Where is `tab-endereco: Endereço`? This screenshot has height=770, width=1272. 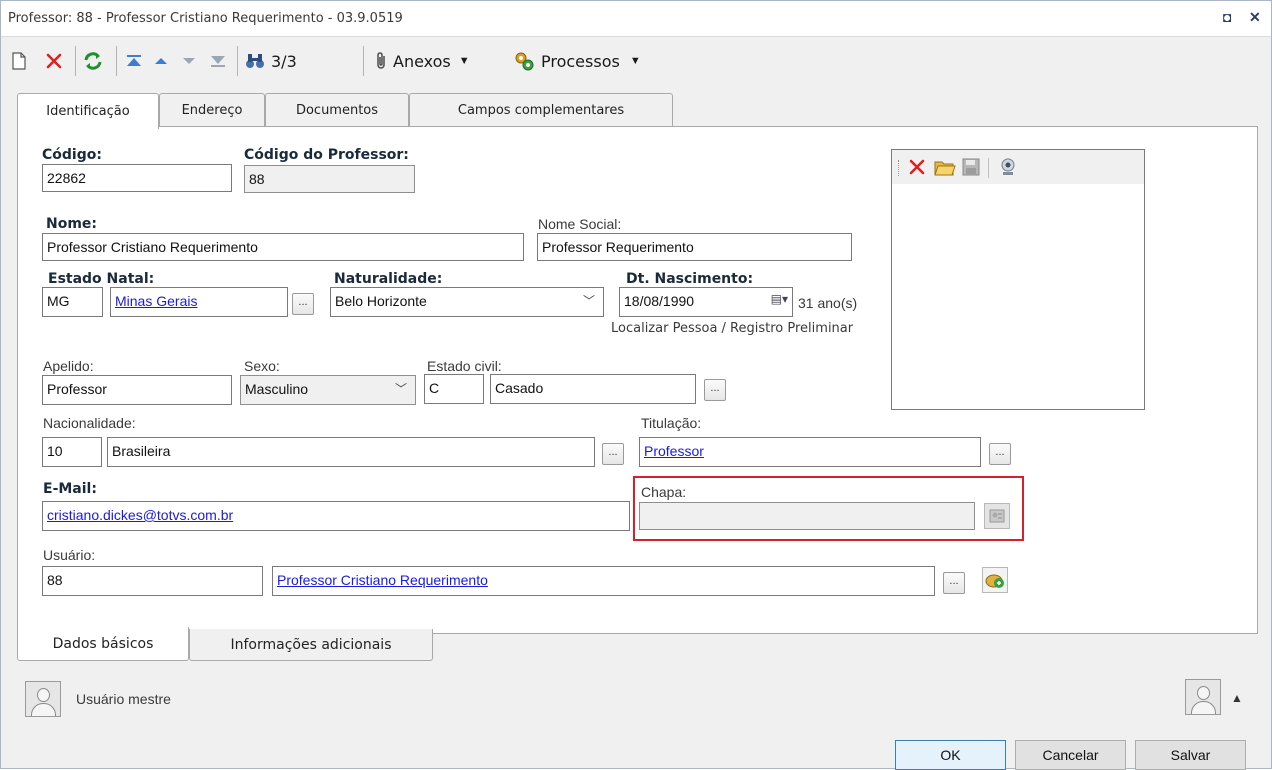
tab-endereco: Endereço is located at coordinates (212, 110).